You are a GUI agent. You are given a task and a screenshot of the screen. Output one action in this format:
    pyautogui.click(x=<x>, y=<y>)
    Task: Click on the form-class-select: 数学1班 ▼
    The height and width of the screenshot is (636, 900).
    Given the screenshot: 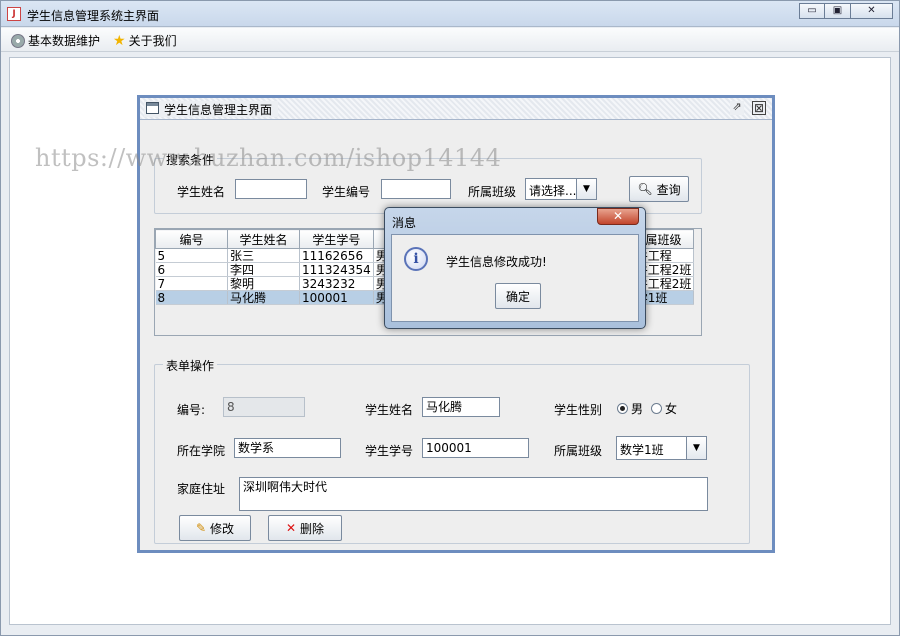 What is the action you would take?
    pyautogui.click(x=661, y=448)
    